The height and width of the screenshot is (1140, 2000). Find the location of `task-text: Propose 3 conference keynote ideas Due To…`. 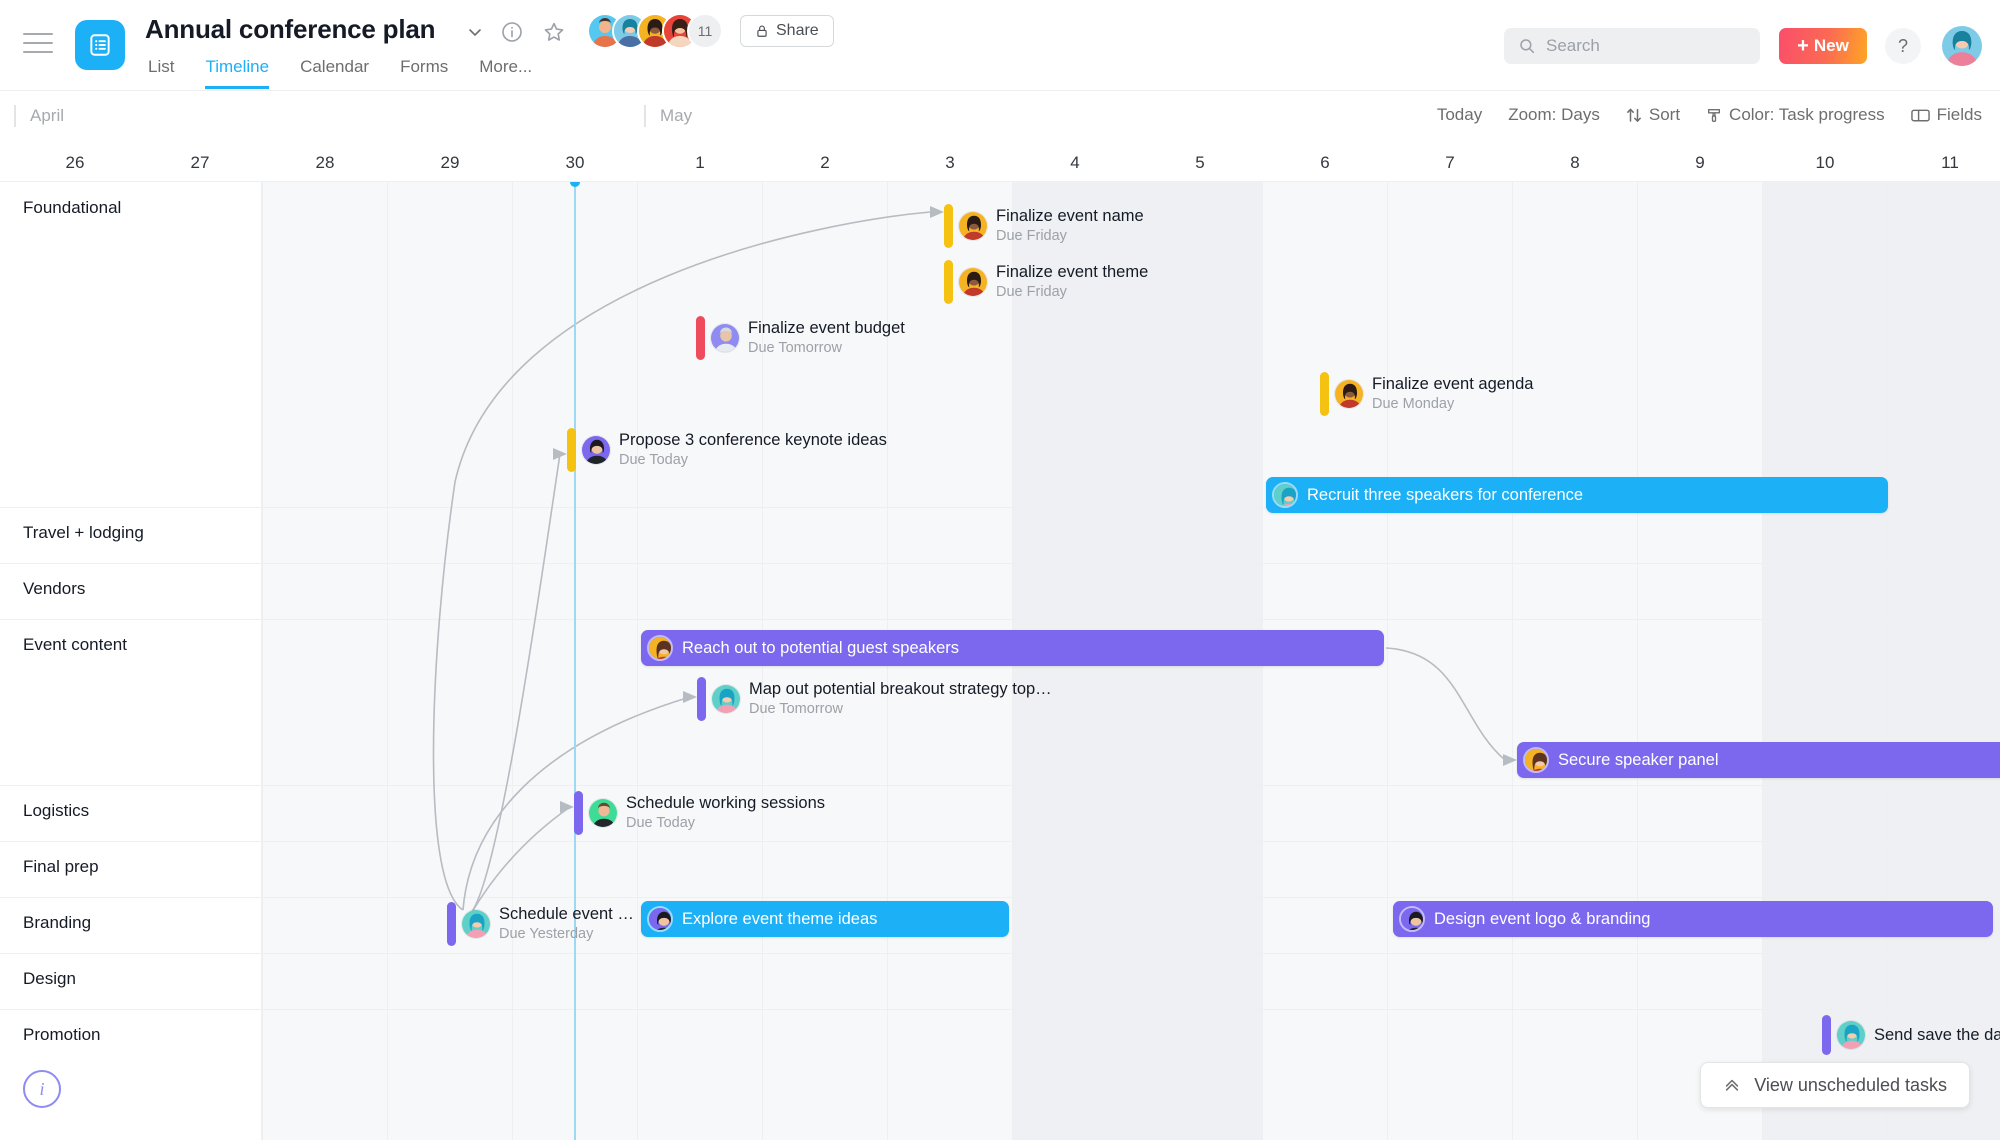

task-text: Propose 3 conference keynote ideas Due To… is located at coordinates (753, 450).